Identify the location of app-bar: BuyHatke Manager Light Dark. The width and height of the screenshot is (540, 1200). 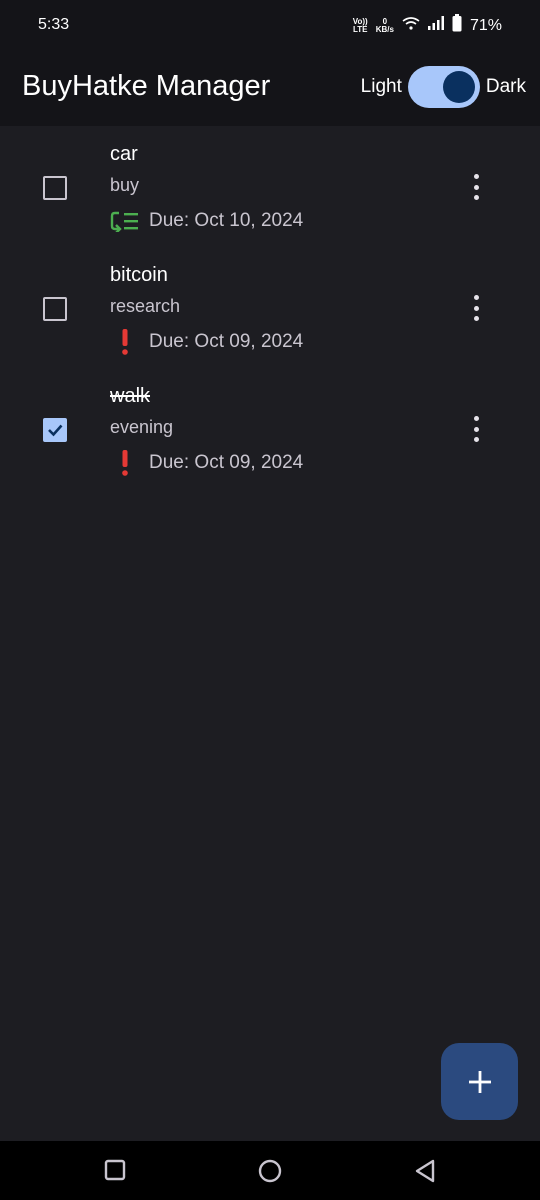
(270, 88).